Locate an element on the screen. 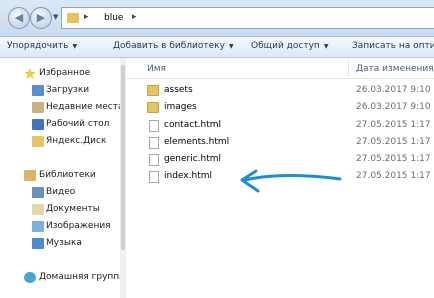 This screenshot has width=434, height=298. file-name: elements.html is located at coordinates (197, 142).